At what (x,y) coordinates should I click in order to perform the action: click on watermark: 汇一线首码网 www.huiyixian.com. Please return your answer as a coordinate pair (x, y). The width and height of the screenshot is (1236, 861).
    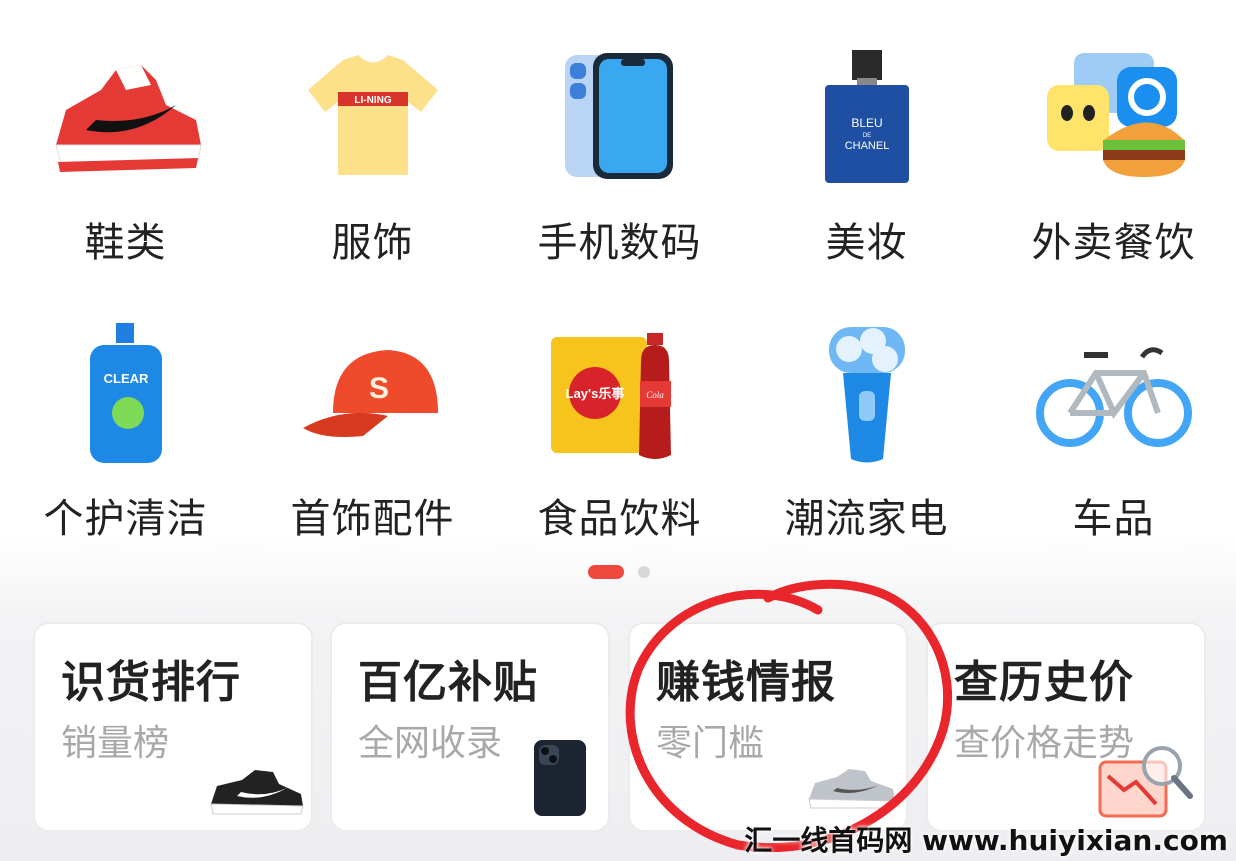
    Looking at the image, I should click on (986, 840).